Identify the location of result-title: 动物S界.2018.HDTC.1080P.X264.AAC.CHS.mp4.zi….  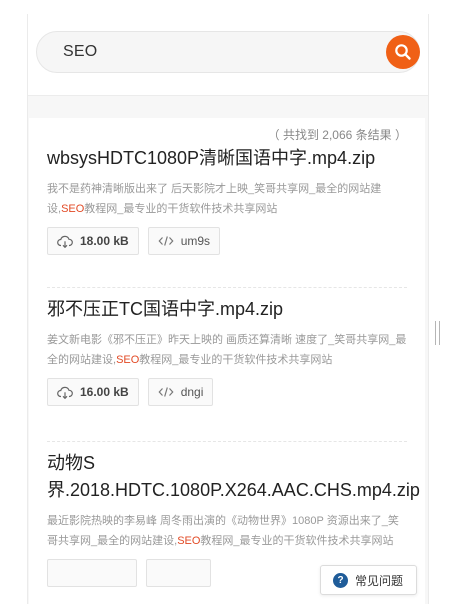
(233, 477).